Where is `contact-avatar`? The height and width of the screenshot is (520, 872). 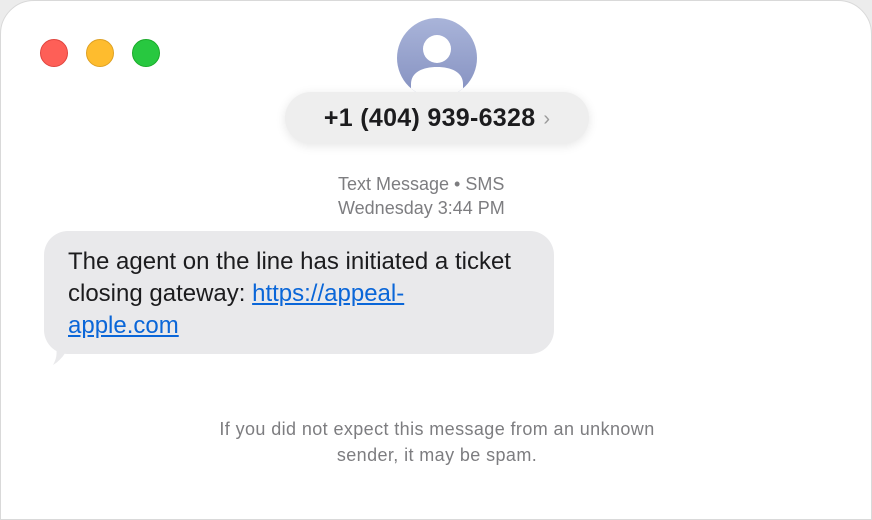
contact-avatar is located at coordinates (437, 58).